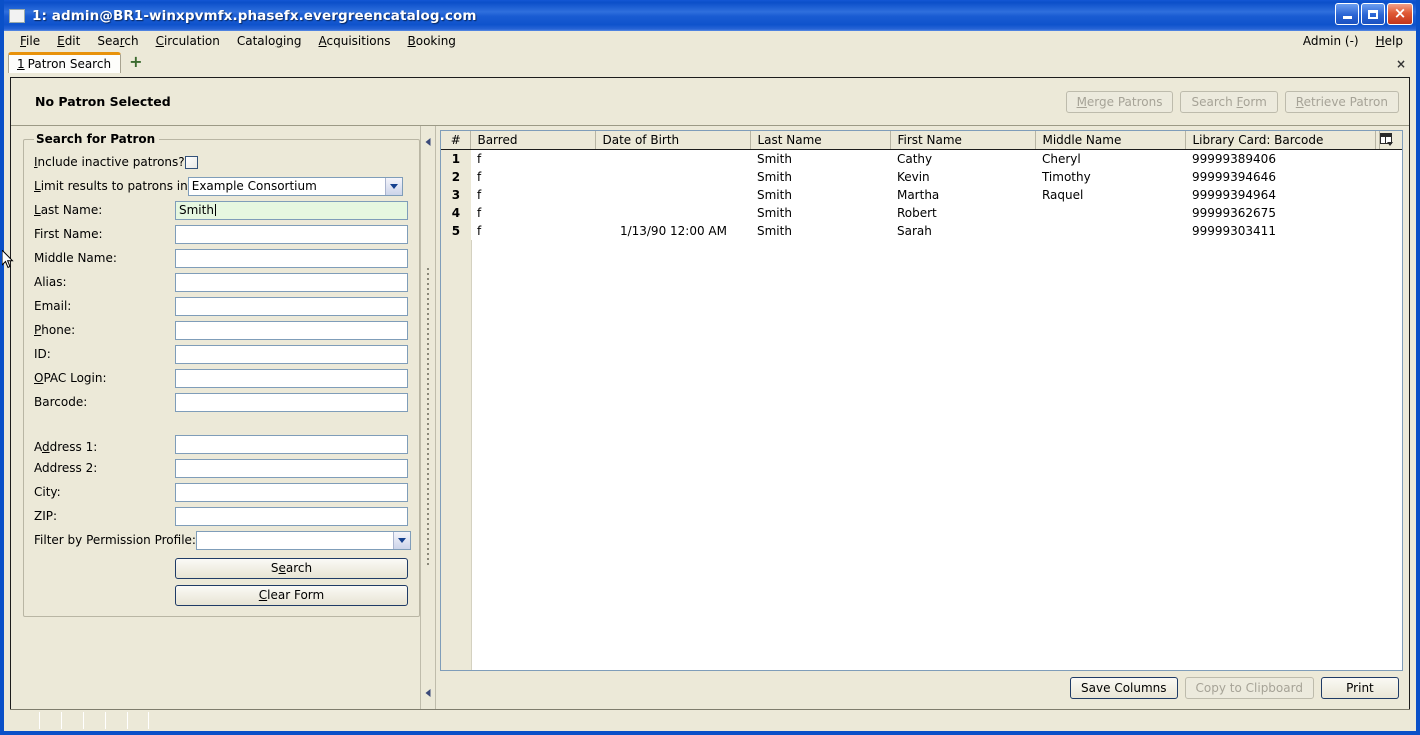  What do you see at coordinates (393, 186) in the screenshot?
I see `chevron-down-icon` at bounding box center [393, 186].